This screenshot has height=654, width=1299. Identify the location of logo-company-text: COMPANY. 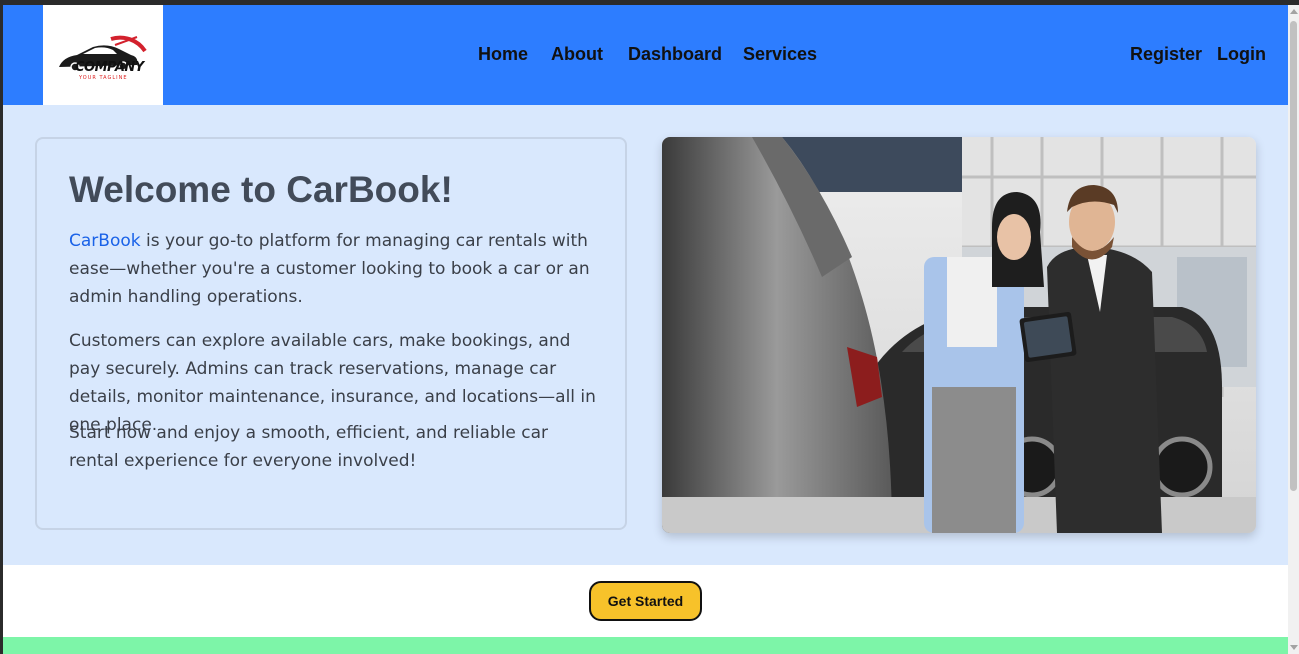
(109, 67).